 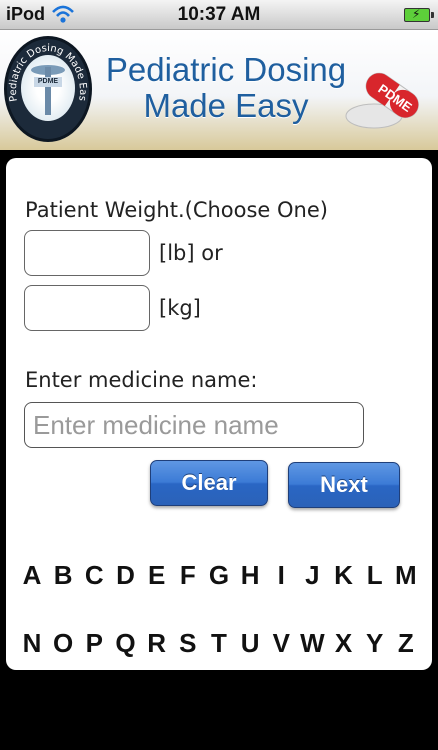 What do you see at coordinates (188, 643) in the screenshot?
I see `letter-s-button: S` at bounding box center [188, 643].